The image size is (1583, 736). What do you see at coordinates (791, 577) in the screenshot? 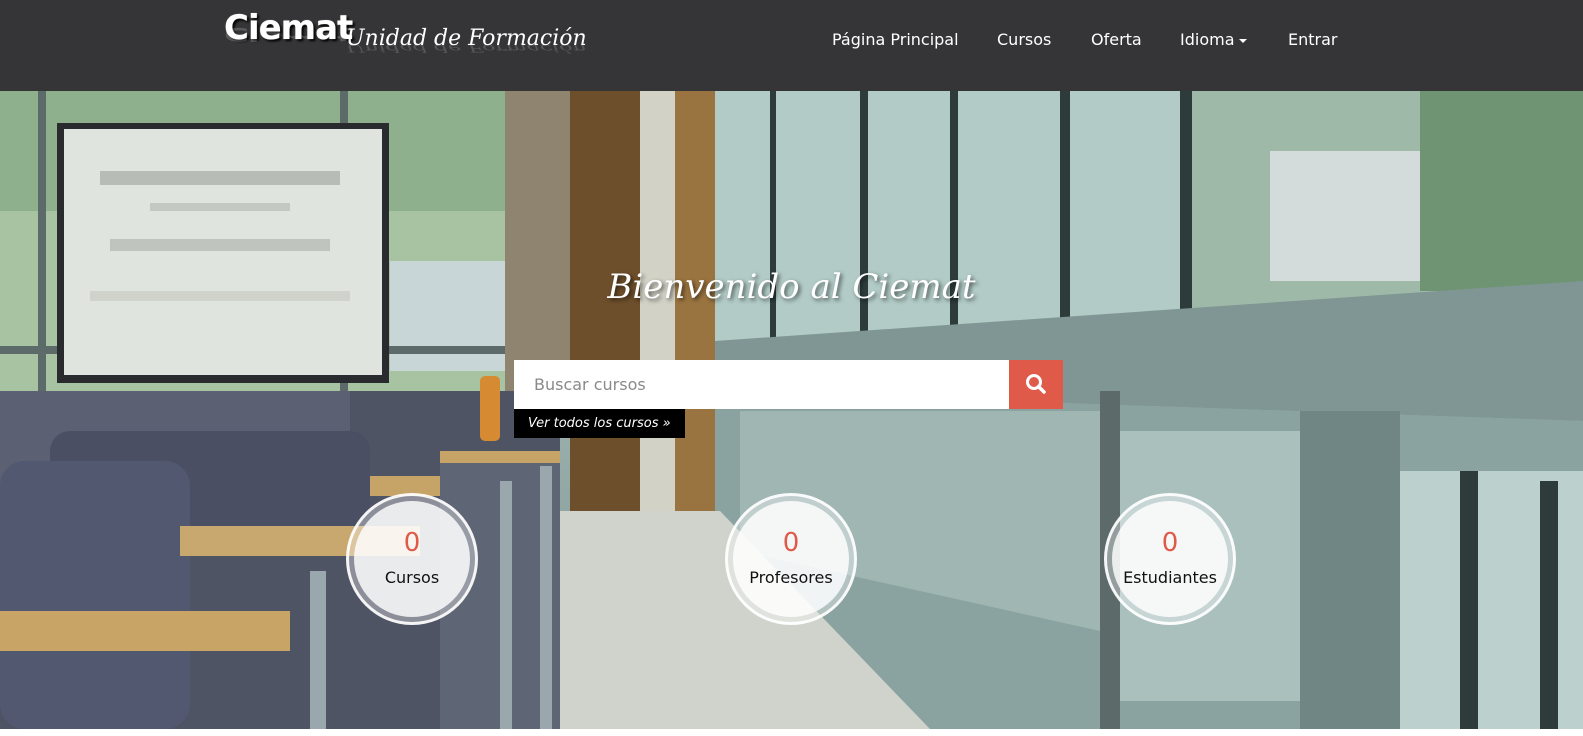
I see `stat-teachers-label: Profesores` at bounding box center [791, 577].